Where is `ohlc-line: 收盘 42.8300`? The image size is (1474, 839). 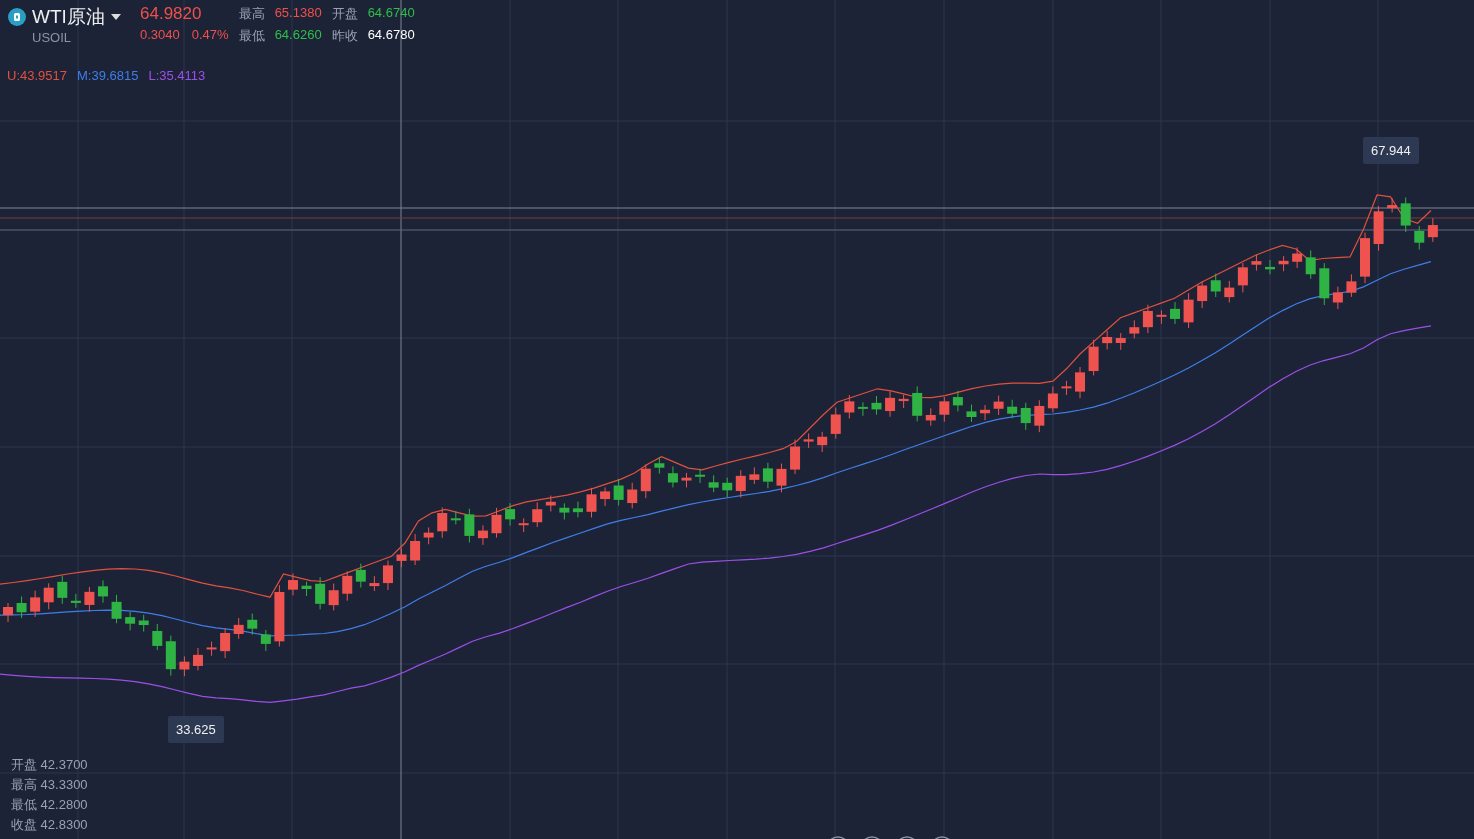
ohlc-line: 收盘 42.8300 is located at coordinates (49, 825).